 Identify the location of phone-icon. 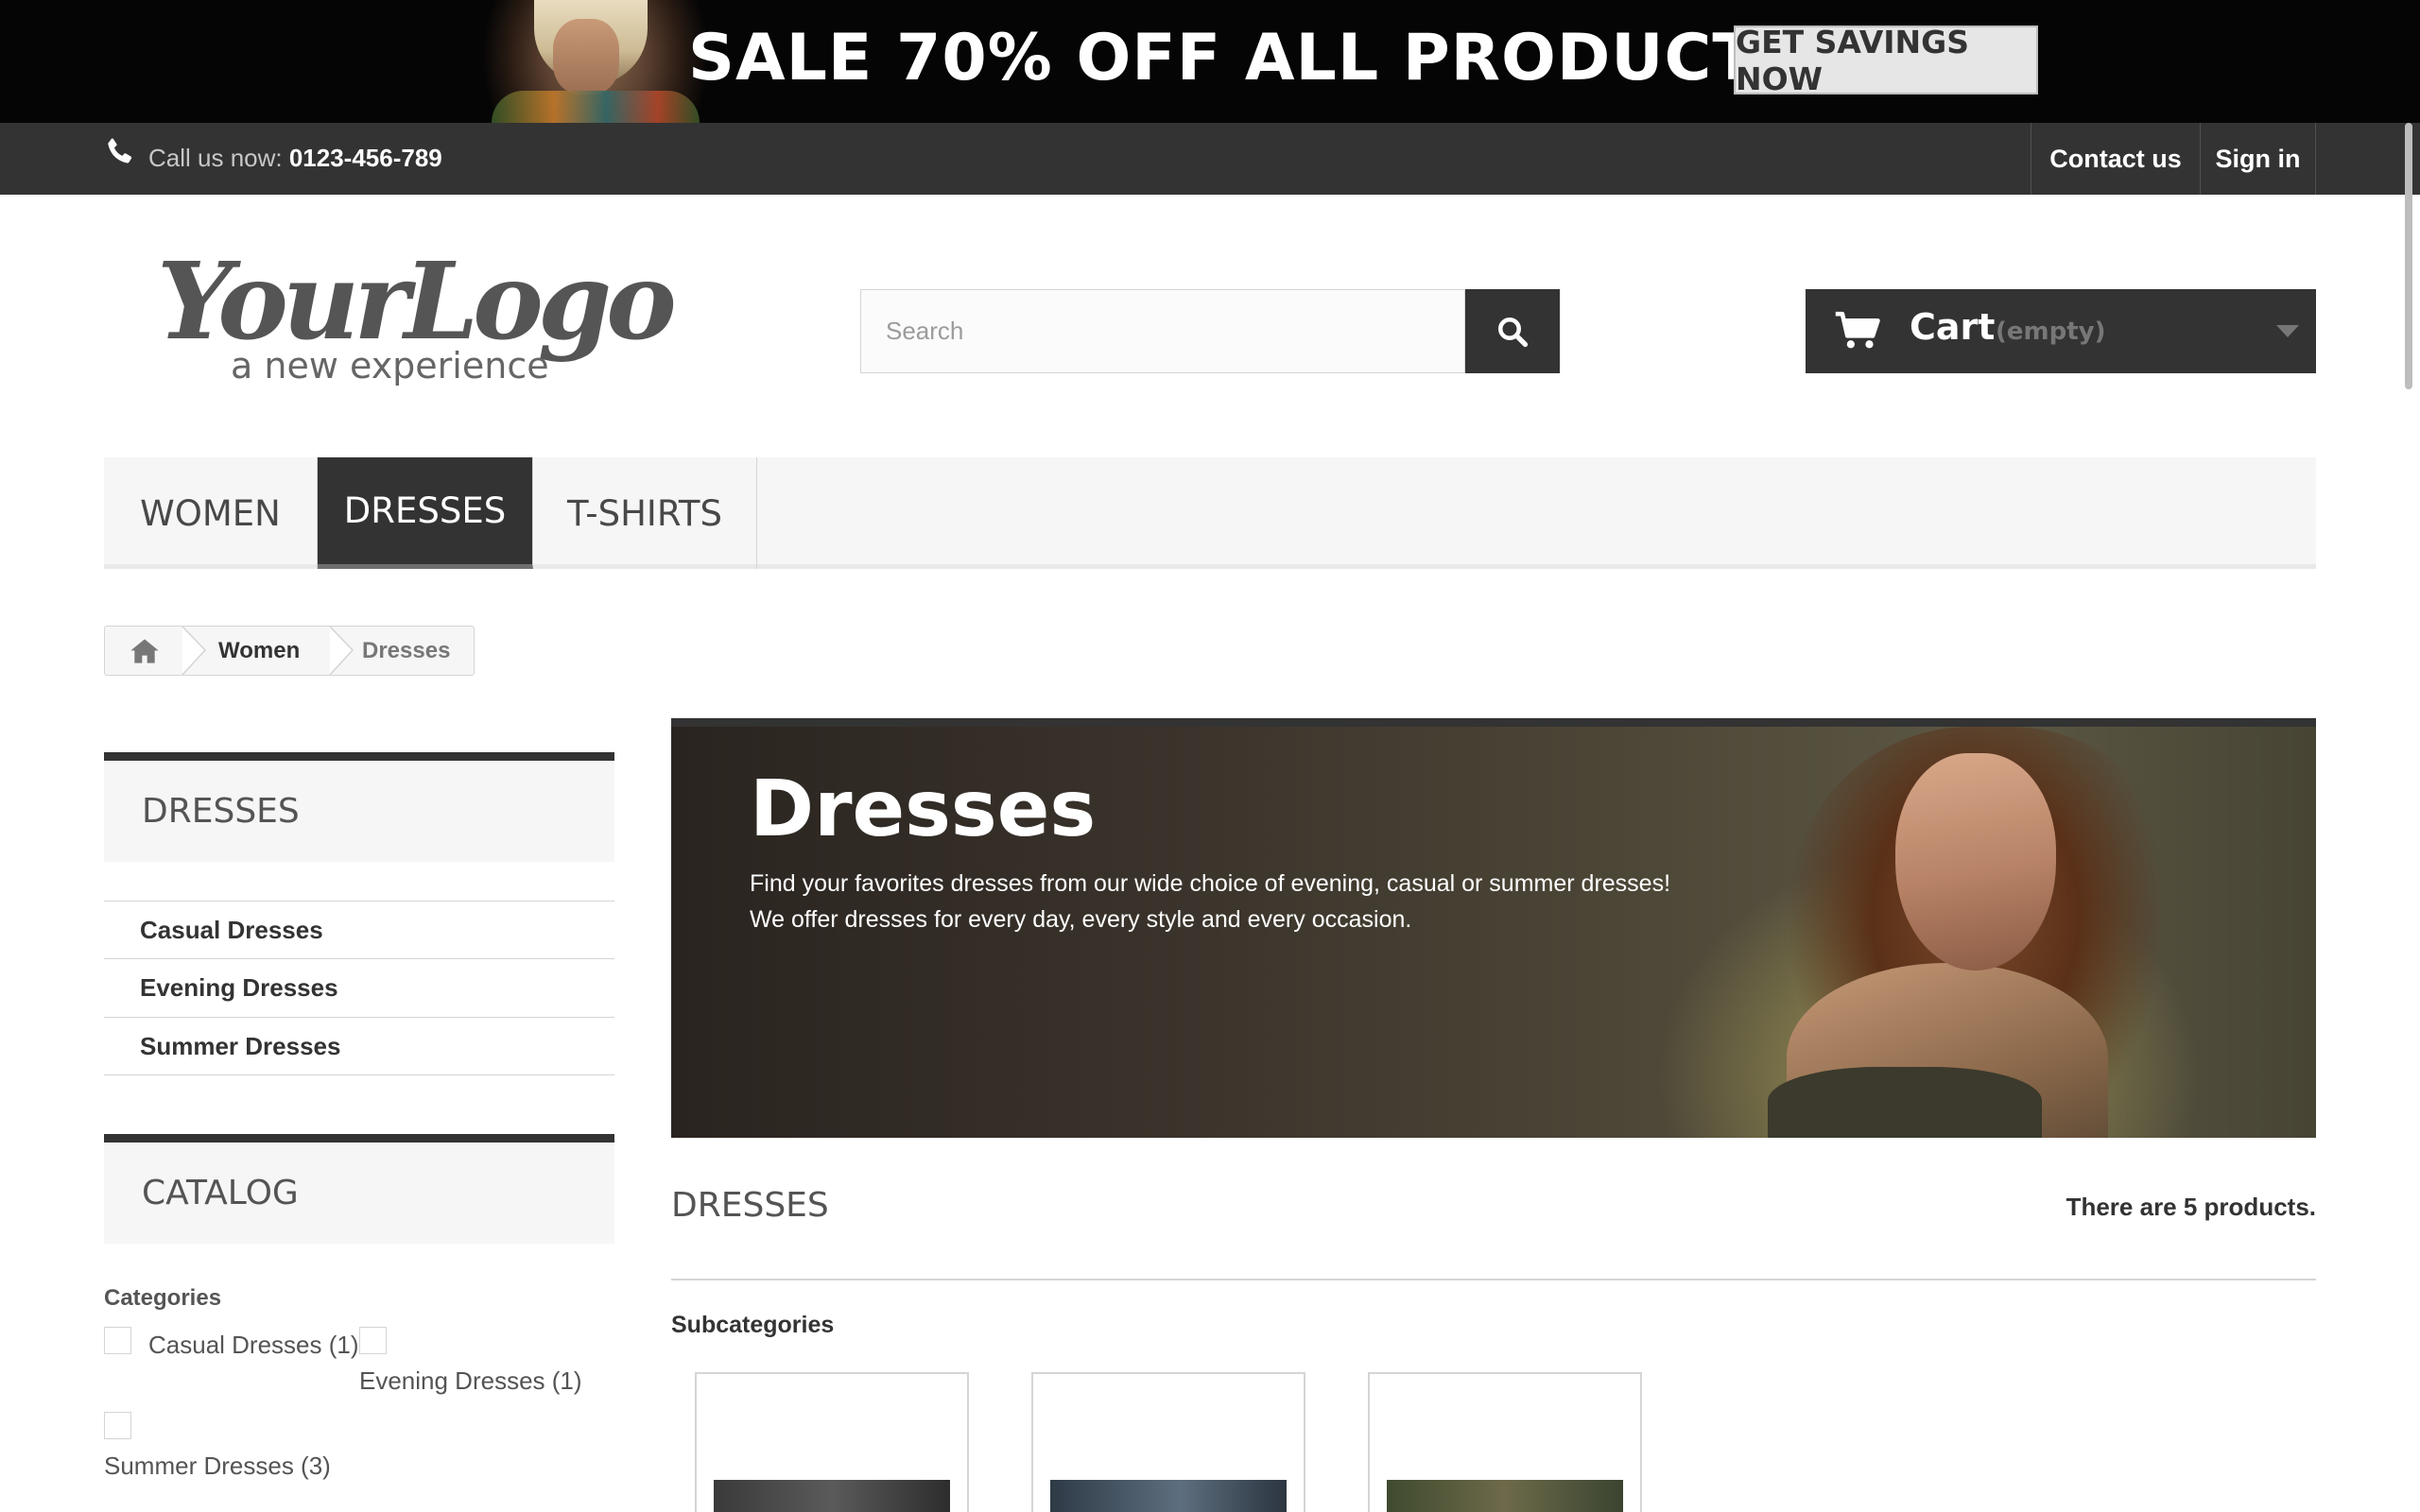
(120, 150).